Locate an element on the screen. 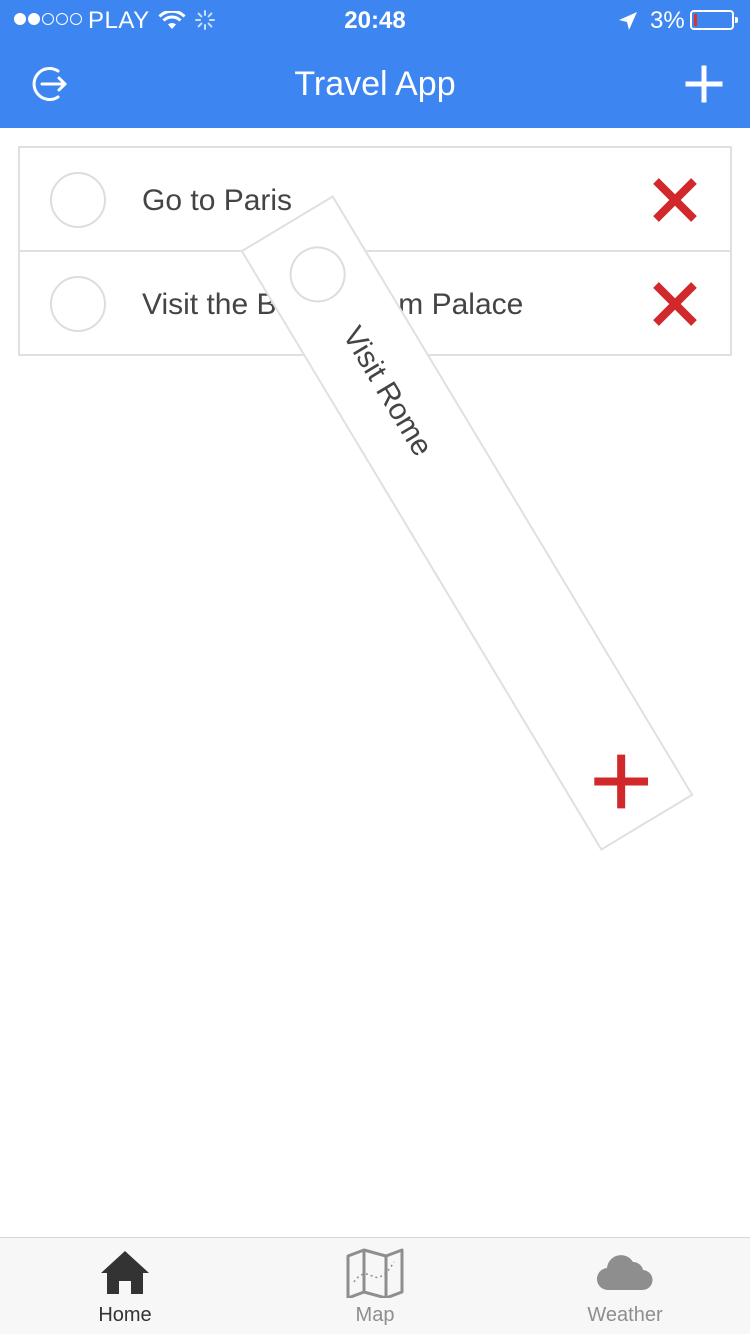  battery-icon is located at coordinates (714, 20).